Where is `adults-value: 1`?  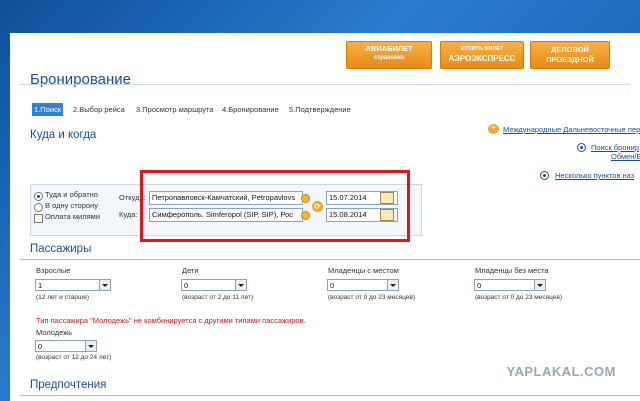
adults-value: 1 is located at coordinates (40, 285).